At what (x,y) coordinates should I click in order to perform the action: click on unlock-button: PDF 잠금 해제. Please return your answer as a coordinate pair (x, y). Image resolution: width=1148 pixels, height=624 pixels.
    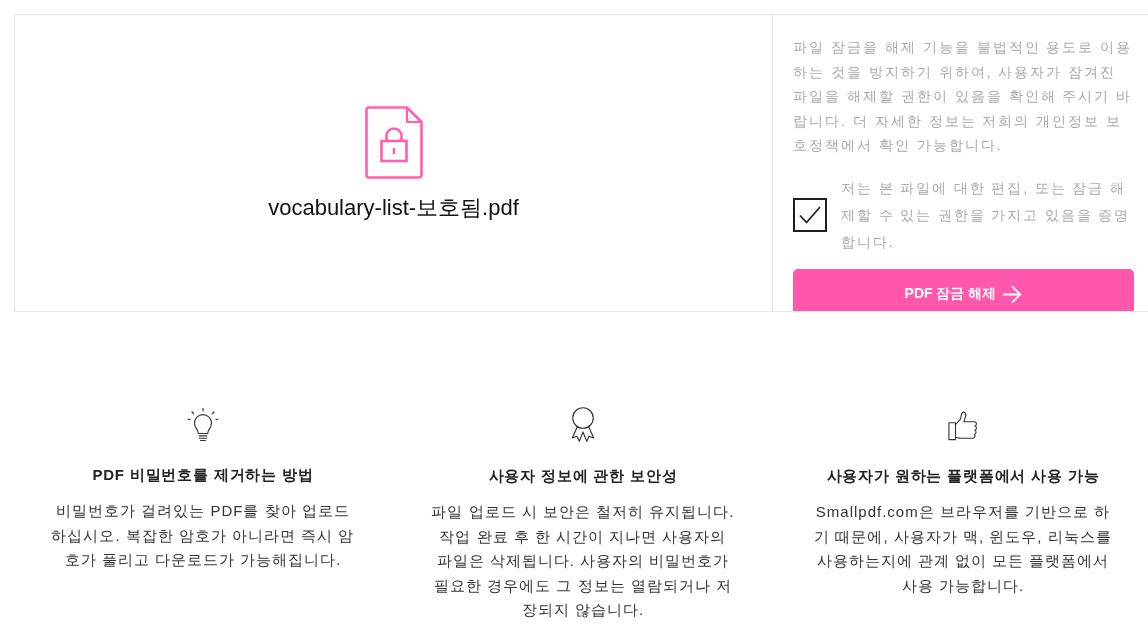
    Looking at the image, I should click on (963, 289).